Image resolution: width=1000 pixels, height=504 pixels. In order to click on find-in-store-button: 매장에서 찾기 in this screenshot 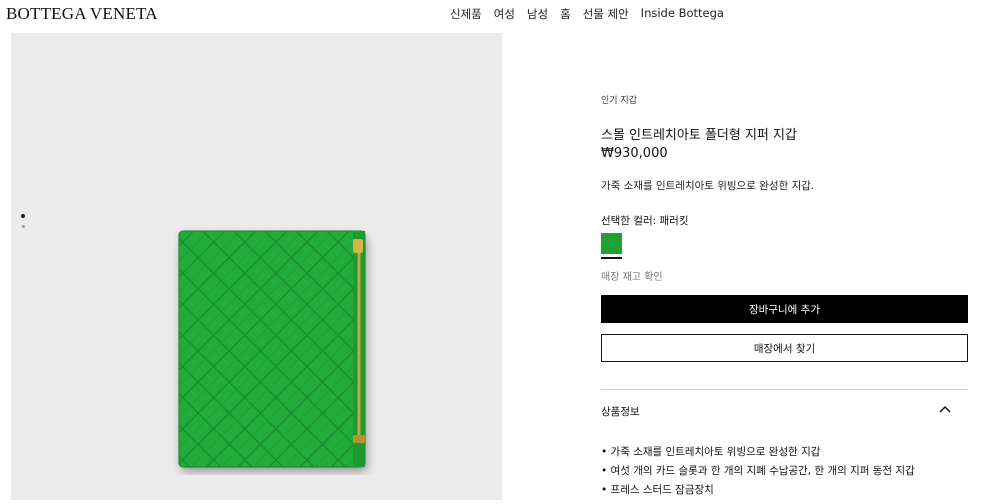, I will do `click(784, 348)`.